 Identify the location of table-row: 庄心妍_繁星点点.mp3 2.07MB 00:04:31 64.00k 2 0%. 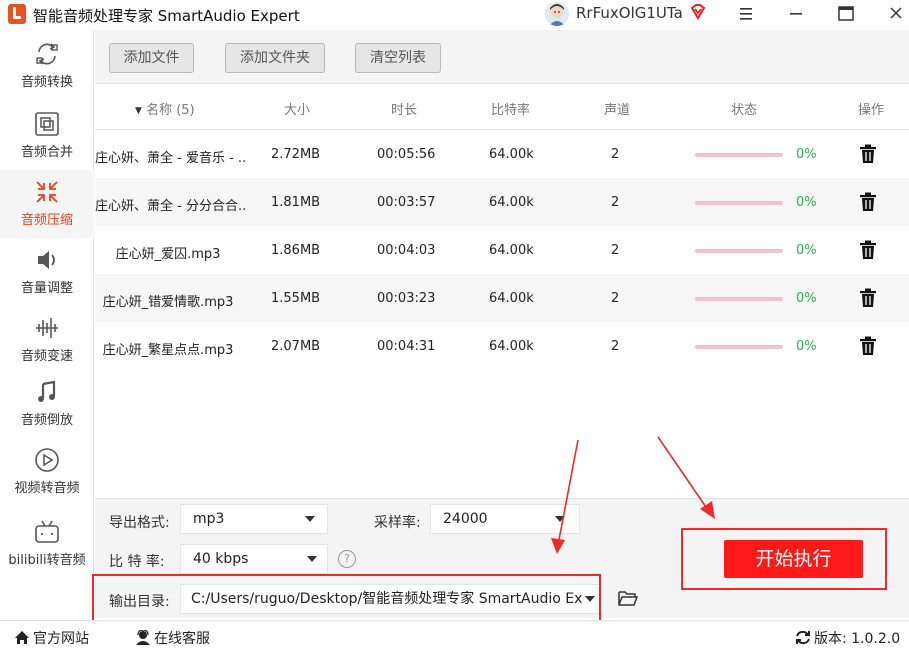
(502, 346).